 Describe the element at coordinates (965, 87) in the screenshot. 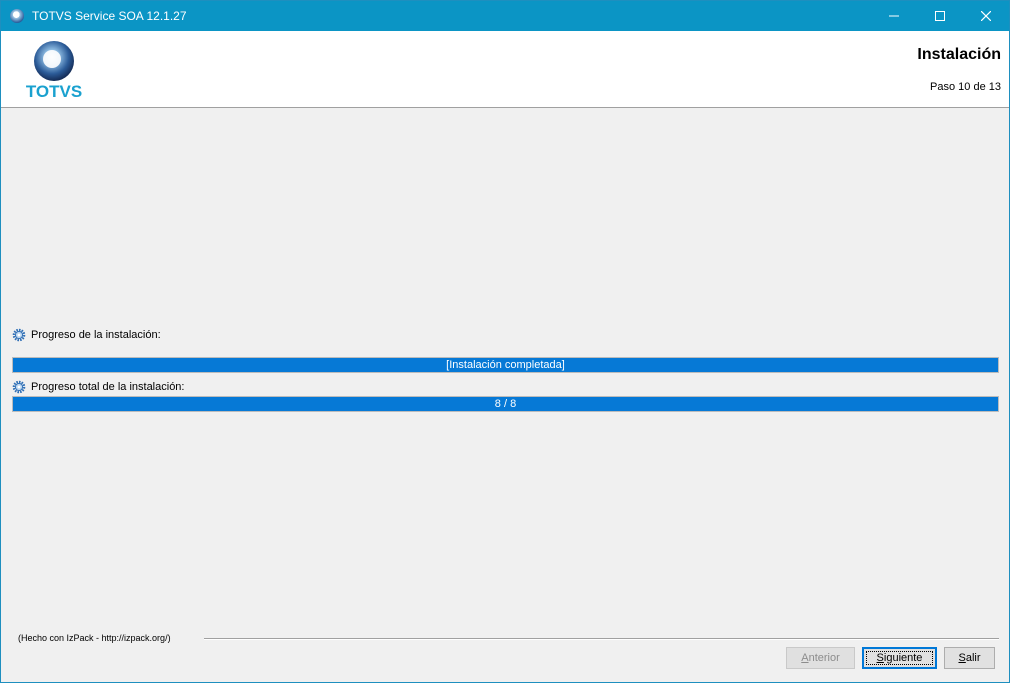

I see `step-indicator: Paso 10 de 13` at that location.